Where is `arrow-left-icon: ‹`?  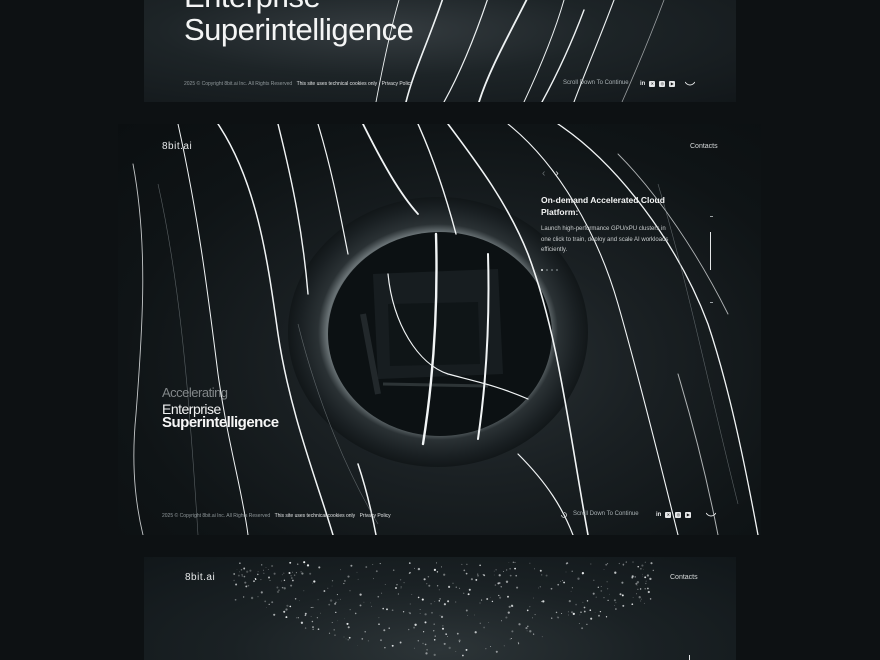
arrow-left-icon: ‹ is located at coordinates (543, 173).